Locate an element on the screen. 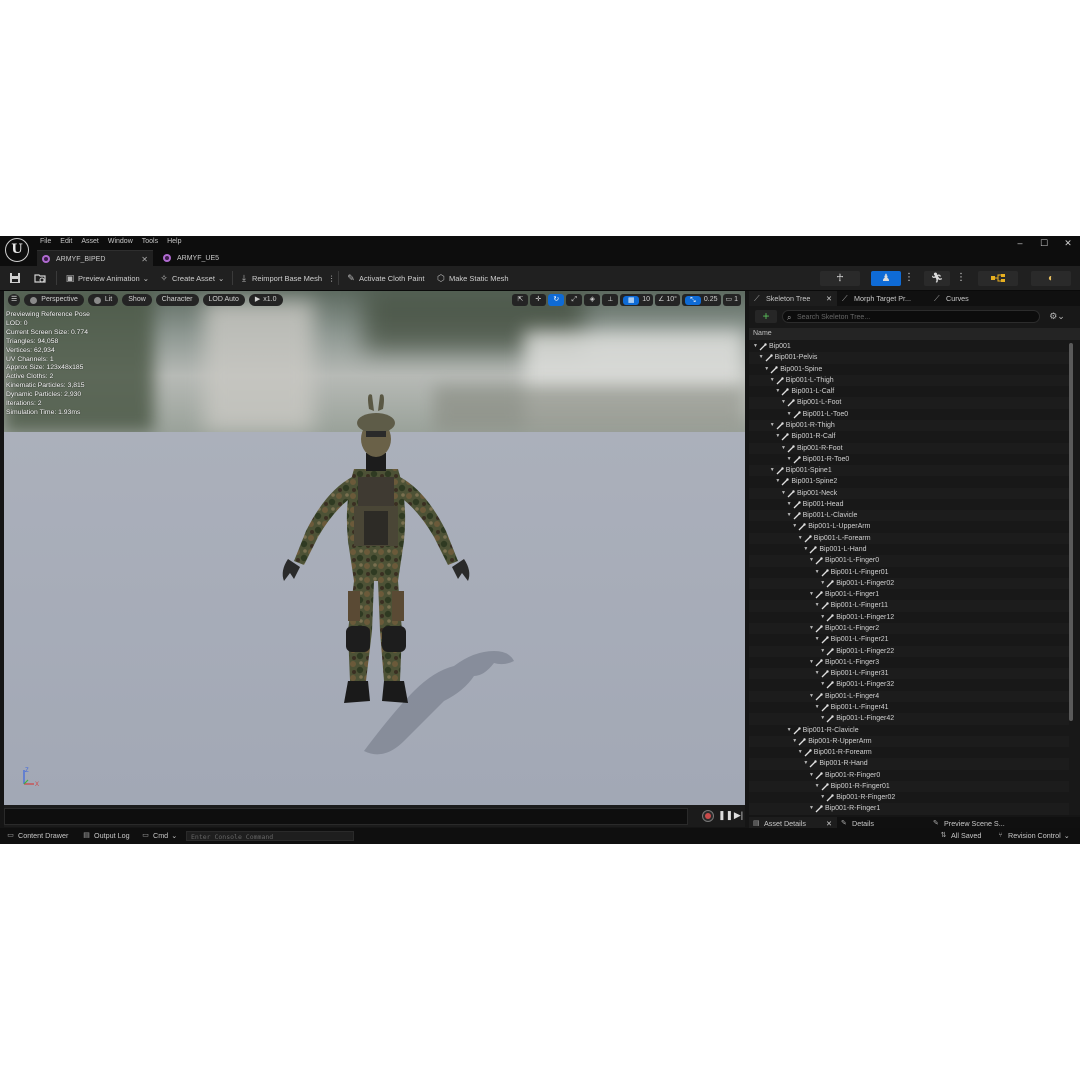 This screenshot has width=1080, height=1080. character-button: Character is located at coordinates (177, 300).